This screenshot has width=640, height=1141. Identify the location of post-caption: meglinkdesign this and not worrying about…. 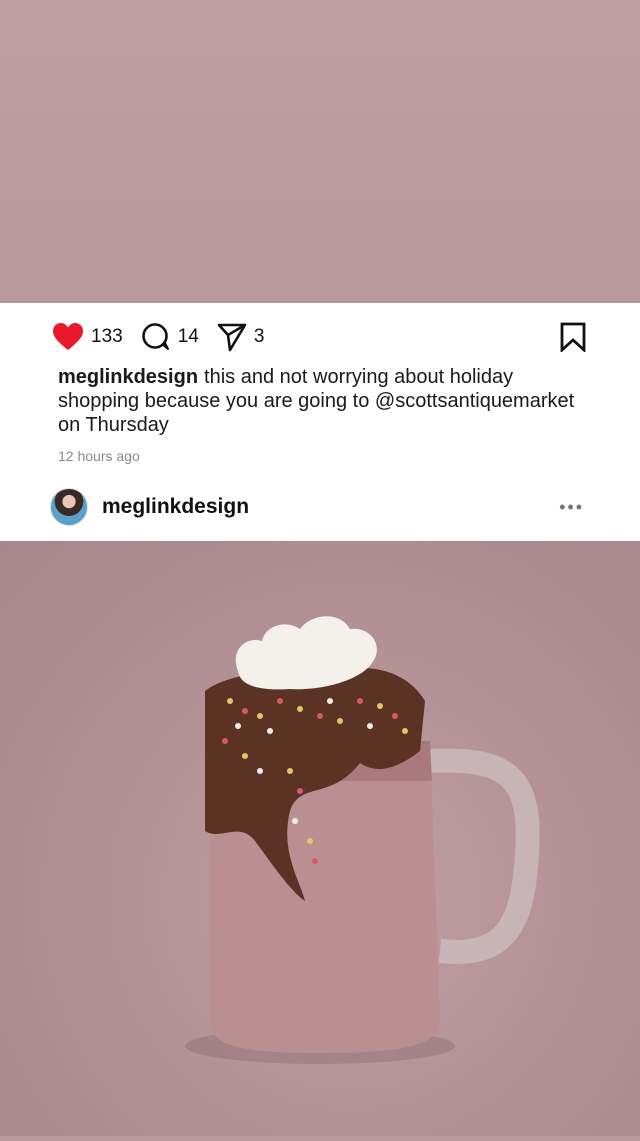
(328, 401).